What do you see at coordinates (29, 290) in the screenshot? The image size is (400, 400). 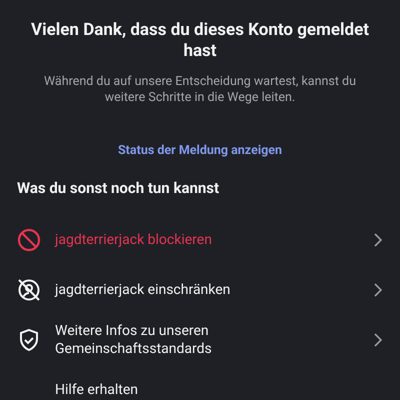 I see `restrict-icon` at bounding box center [29, 290].